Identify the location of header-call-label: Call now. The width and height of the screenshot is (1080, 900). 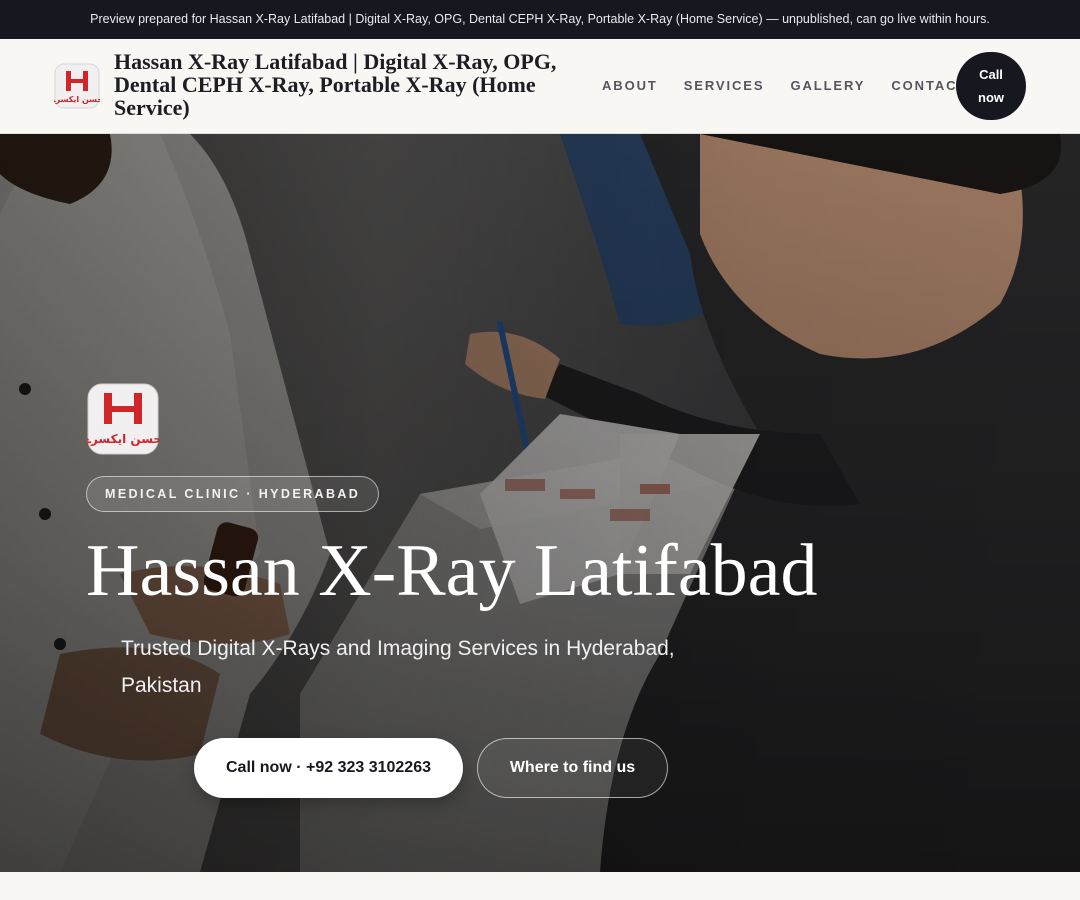
(991, 86).